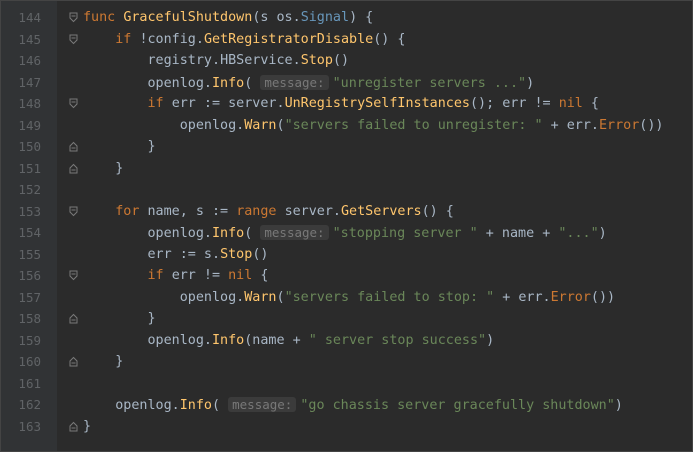 The width and height of the screenshot is (693, 452). I want to click on code-token: "go chassis server gracefully shutdown", so click(457, 405).